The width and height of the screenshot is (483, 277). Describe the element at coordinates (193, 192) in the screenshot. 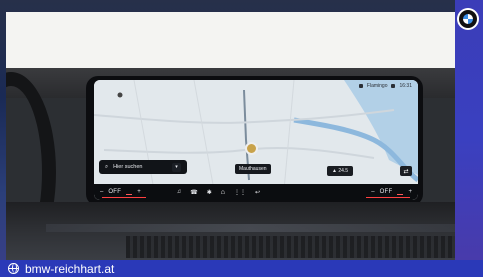

I see `phone-icon: ☎` at that location.